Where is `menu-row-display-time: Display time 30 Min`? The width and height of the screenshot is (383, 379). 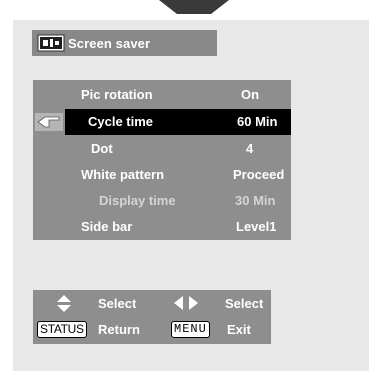 menu-row-display-time: Display time 30 Min is located at coordinates (162, 201).